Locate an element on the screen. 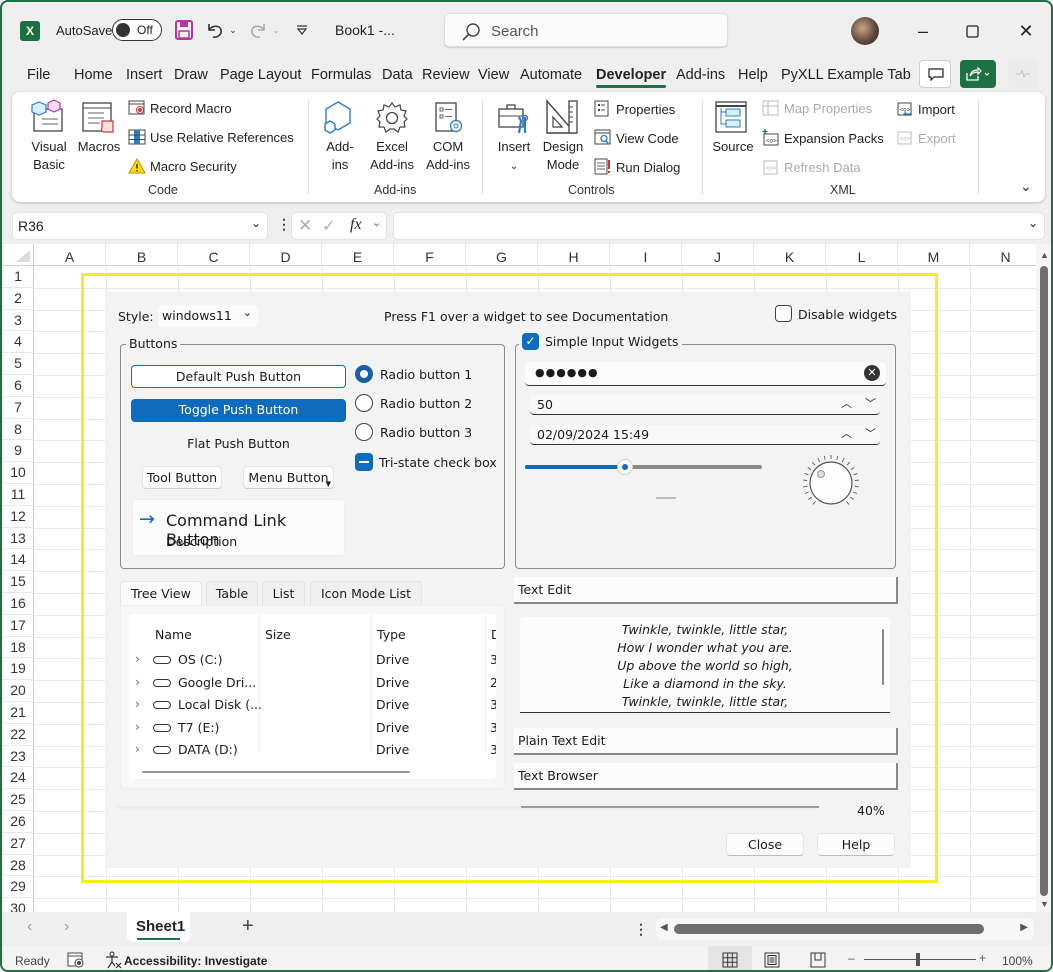  column-header-n: N is located at coordinates (1006, 255).